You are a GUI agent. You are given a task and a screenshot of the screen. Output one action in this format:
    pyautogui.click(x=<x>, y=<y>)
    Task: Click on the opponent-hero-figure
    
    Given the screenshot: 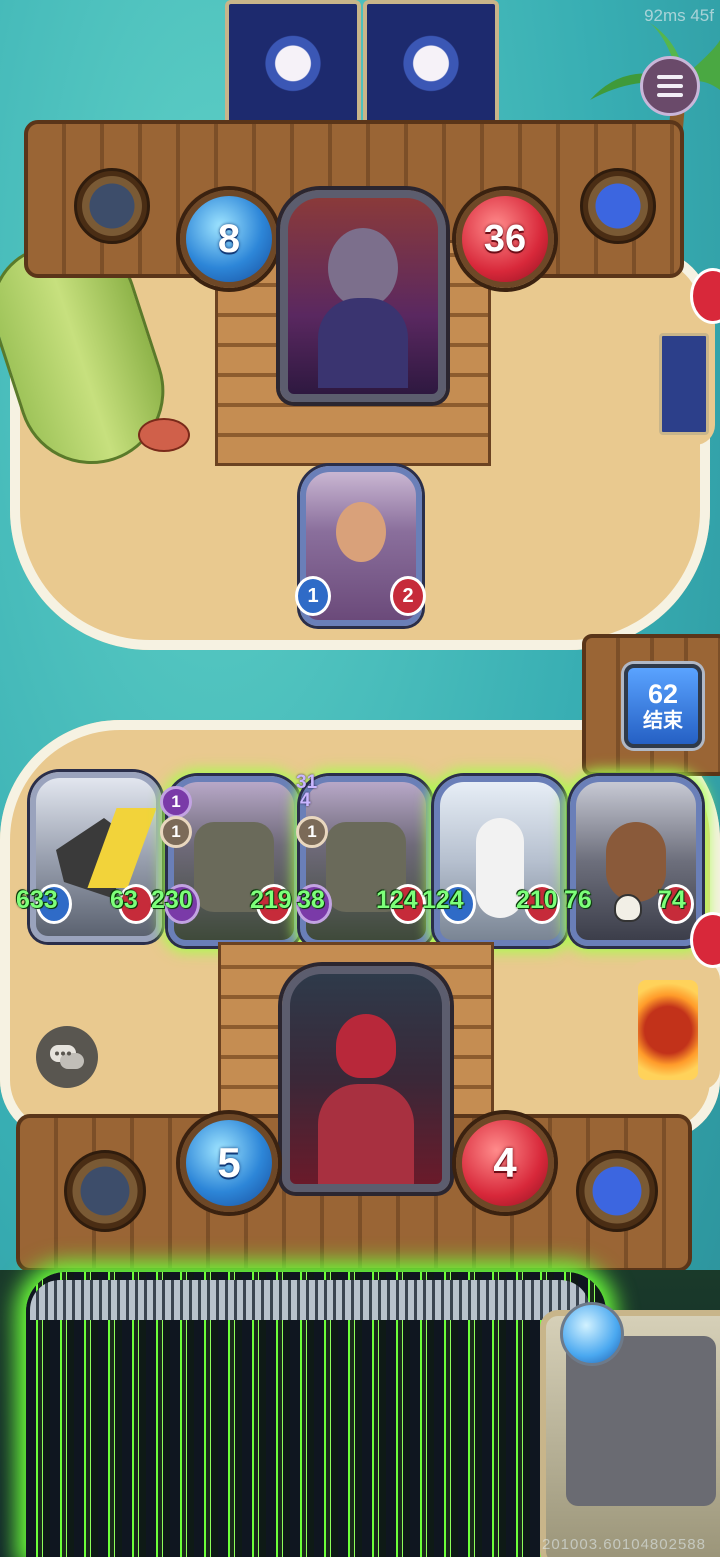 What is the action you would take?
    pyautogui.click(x=363, y=268)
    